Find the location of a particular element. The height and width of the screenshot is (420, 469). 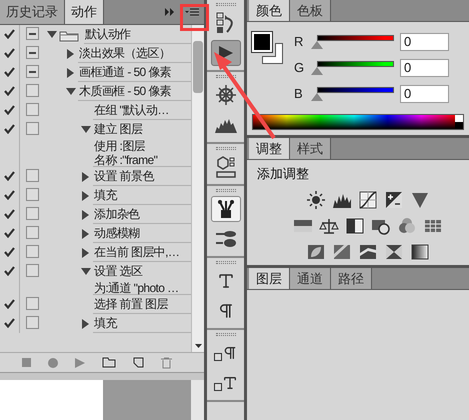

panel-tab: 图层 is located at coordinates (269, 278).